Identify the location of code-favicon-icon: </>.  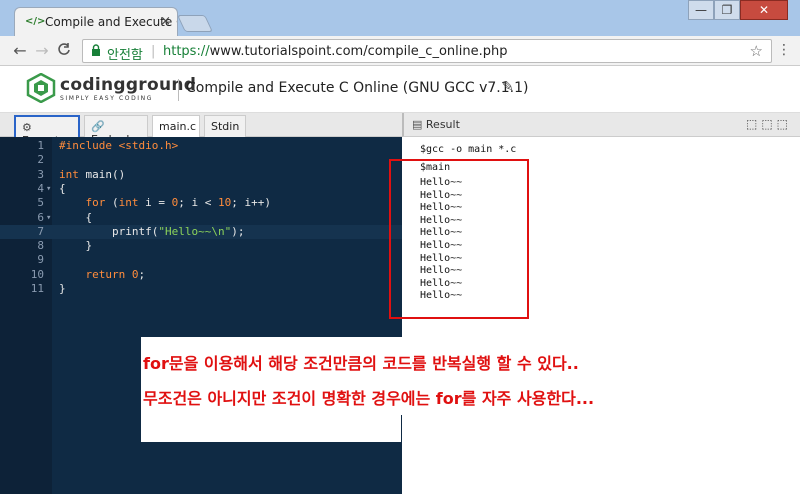
(35, 21).